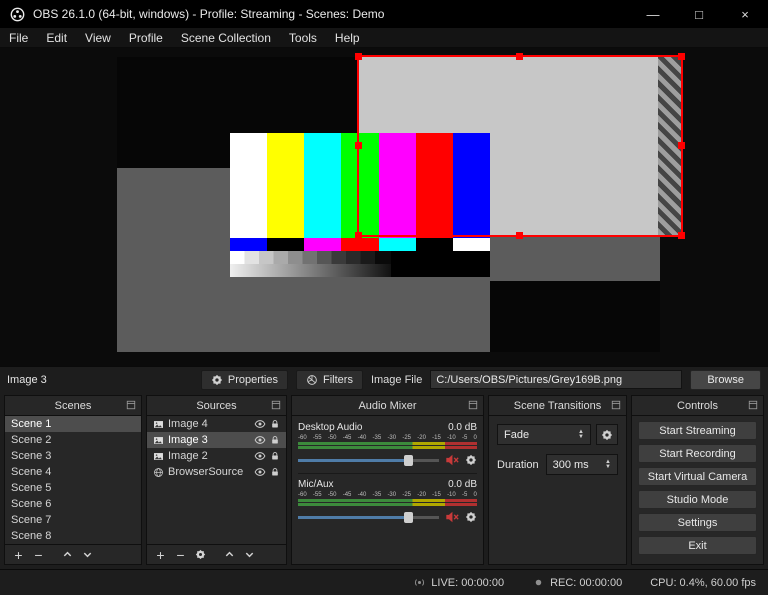 The height and width of the screenshot is (595, 768). Describe the element at coordinates (581, 464) in the screenshot. I see `duration-spinbox: 300 ms ▲ ▼` at that location.